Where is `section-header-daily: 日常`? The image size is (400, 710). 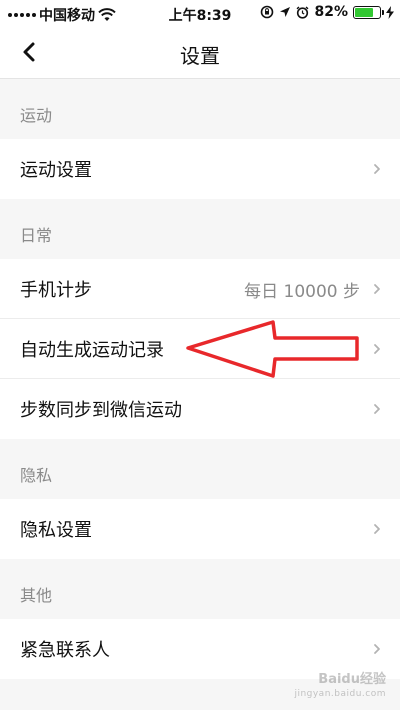 section-header-daily: 日常 is located at coordinates (200, 229).